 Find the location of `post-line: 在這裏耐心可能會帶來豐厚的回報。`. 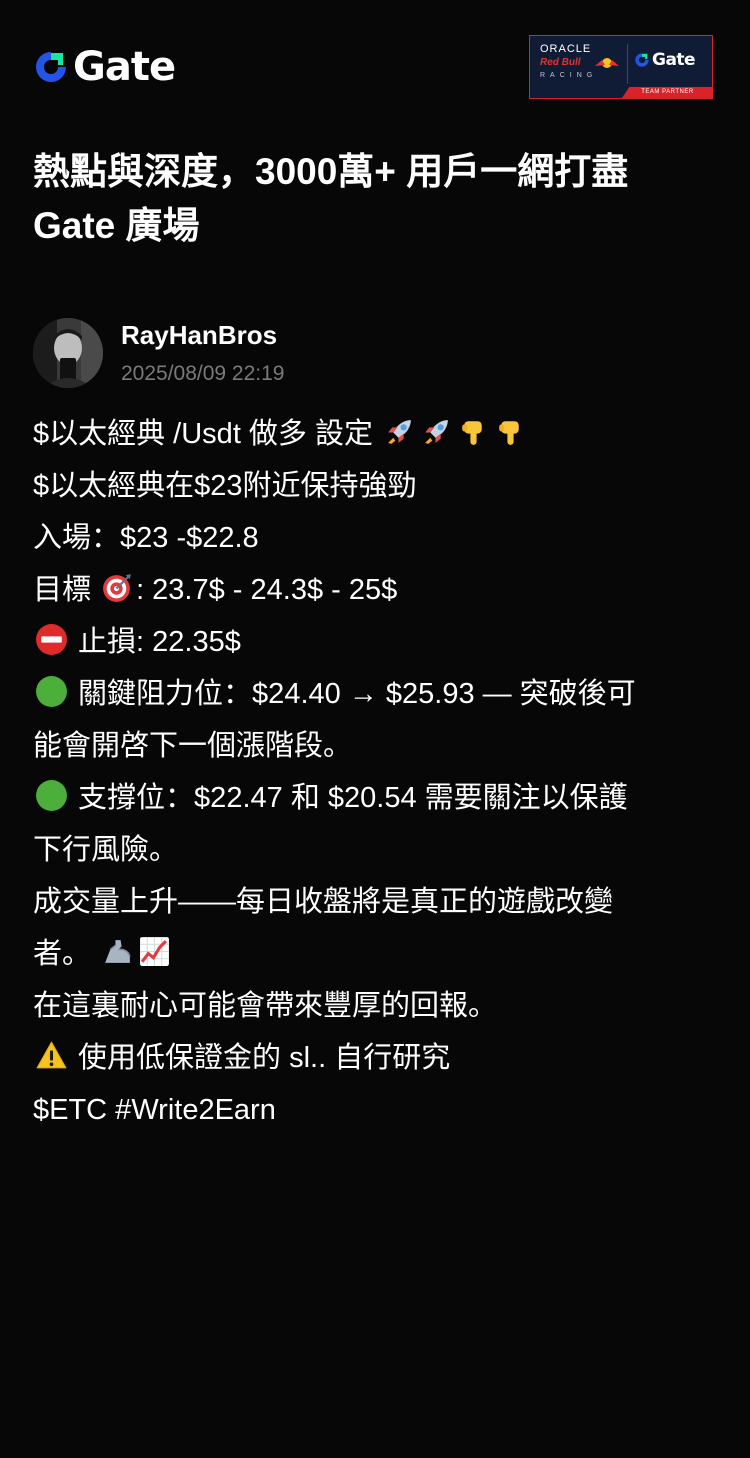

post-line: 在這裏耐心可能會帶來豐厚的回報。 is located at coordinates (265, 1006).